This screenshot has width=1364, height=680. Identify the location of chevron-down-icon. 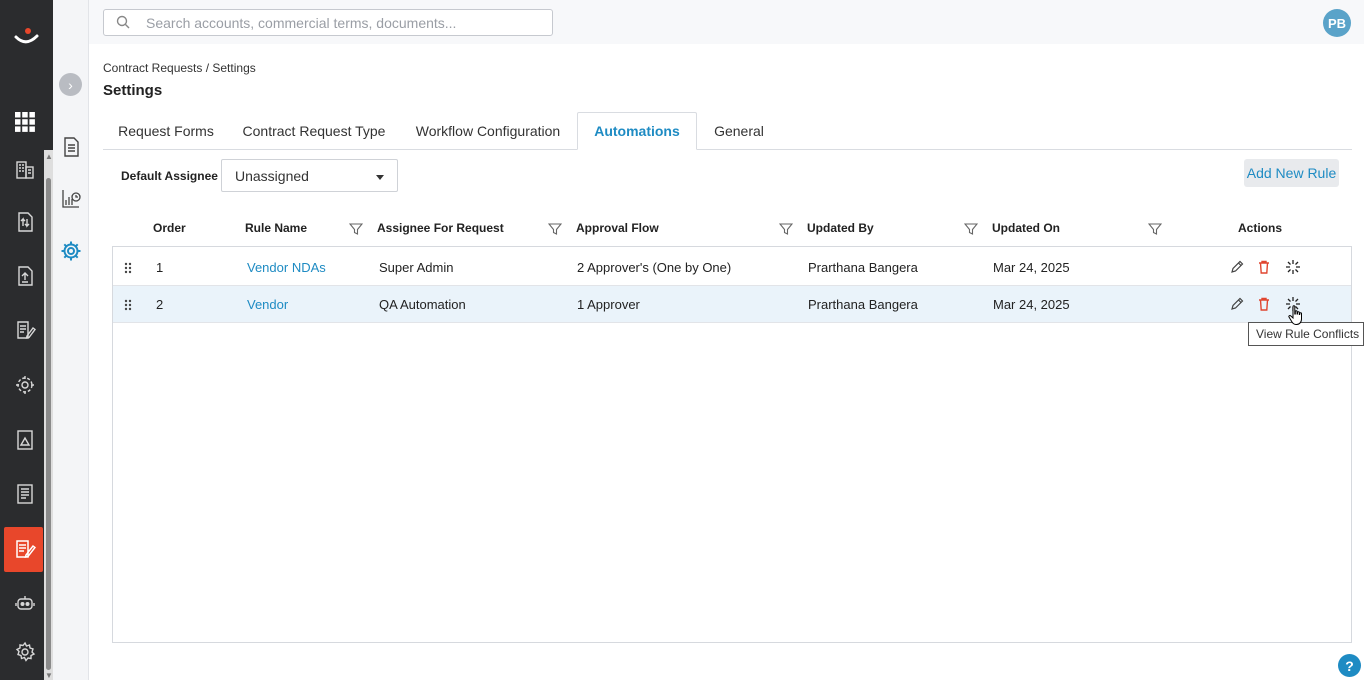
(380, 177).